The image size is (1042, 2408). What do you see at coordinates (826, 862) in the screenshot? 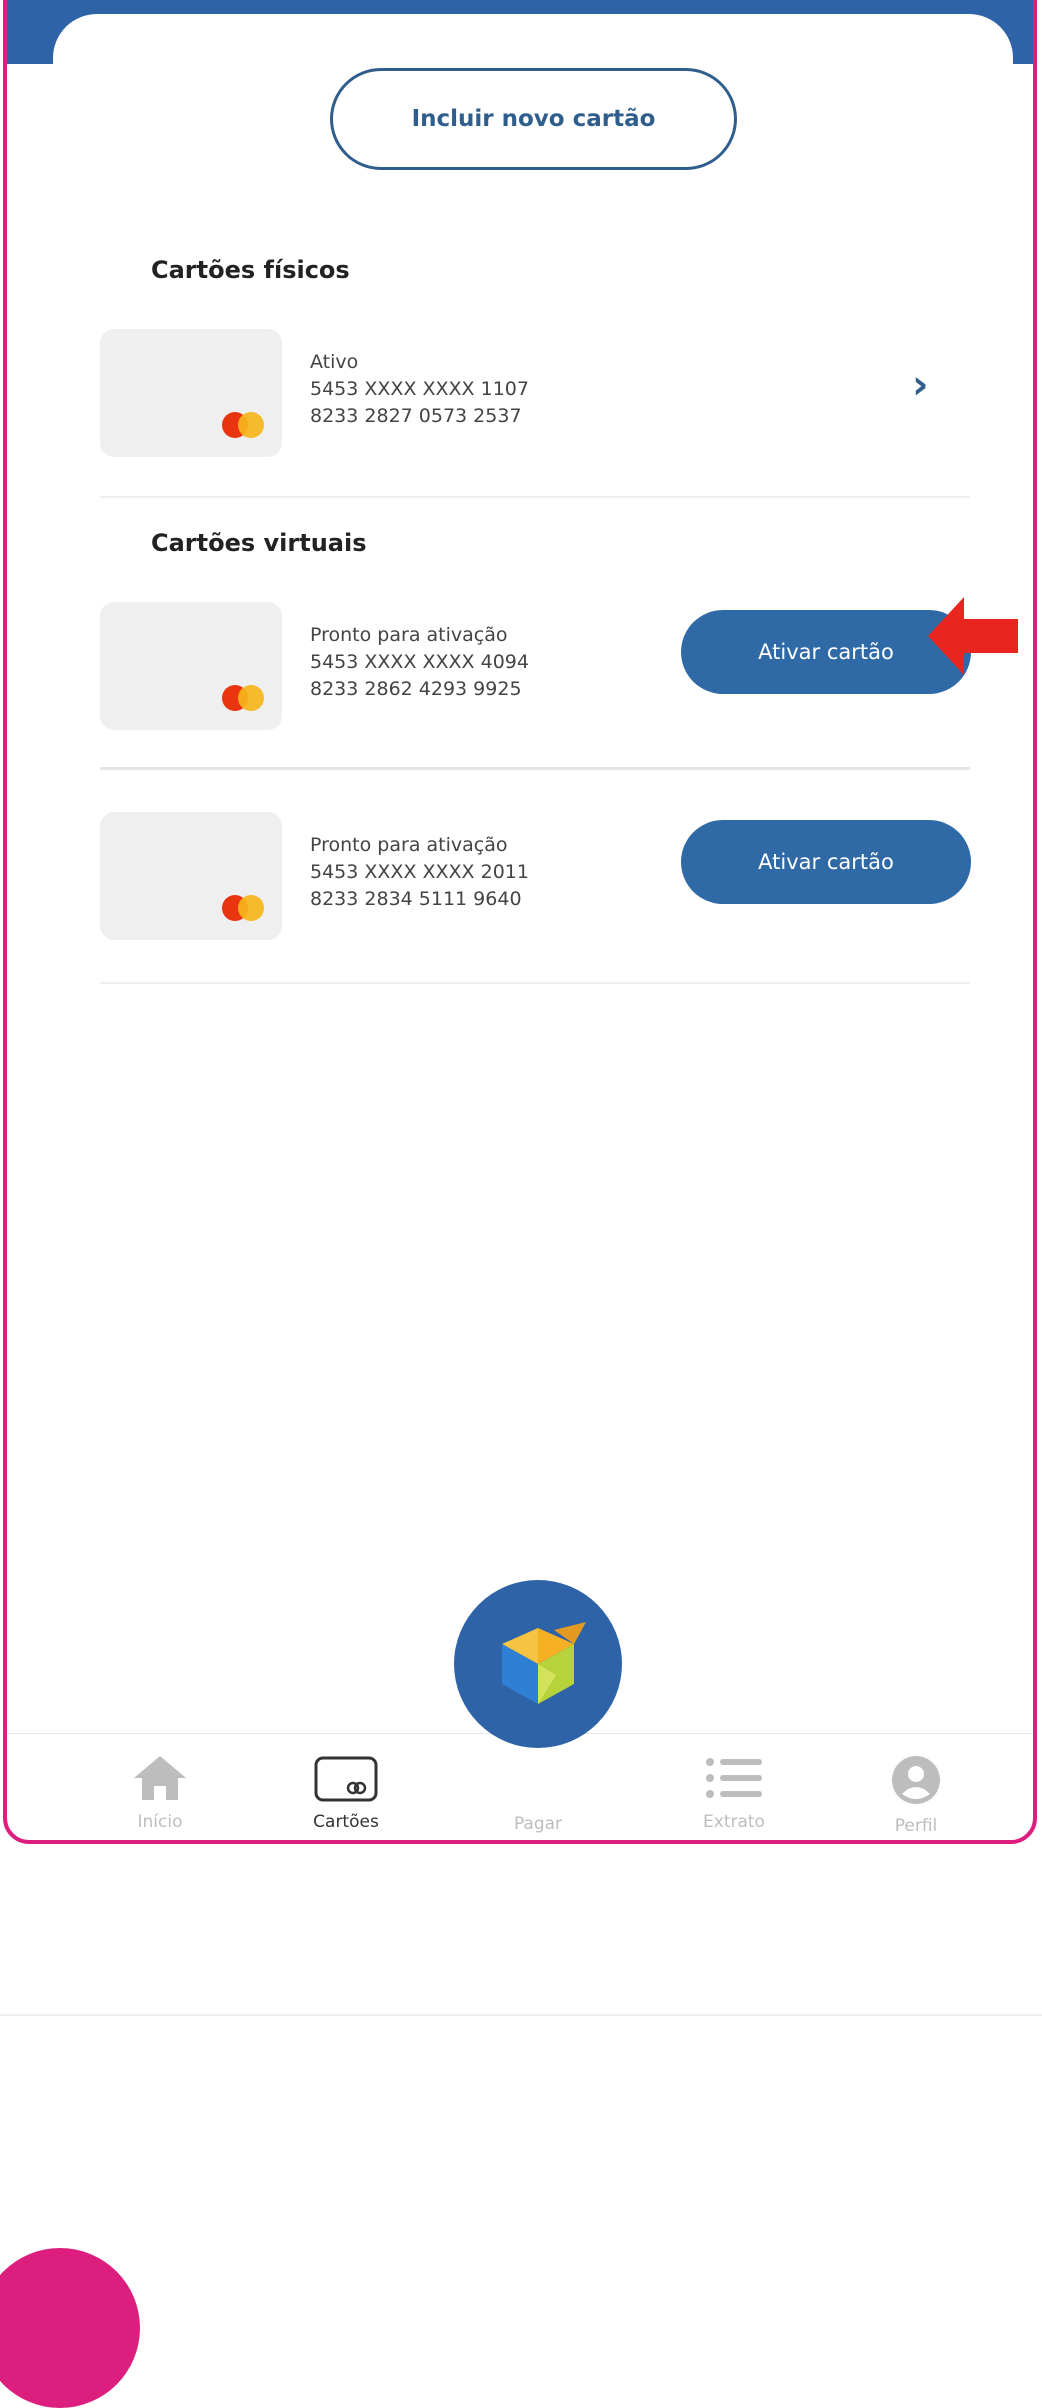
I see `activate-card-button: Ativar cartão` at bounding box center [826, 862].